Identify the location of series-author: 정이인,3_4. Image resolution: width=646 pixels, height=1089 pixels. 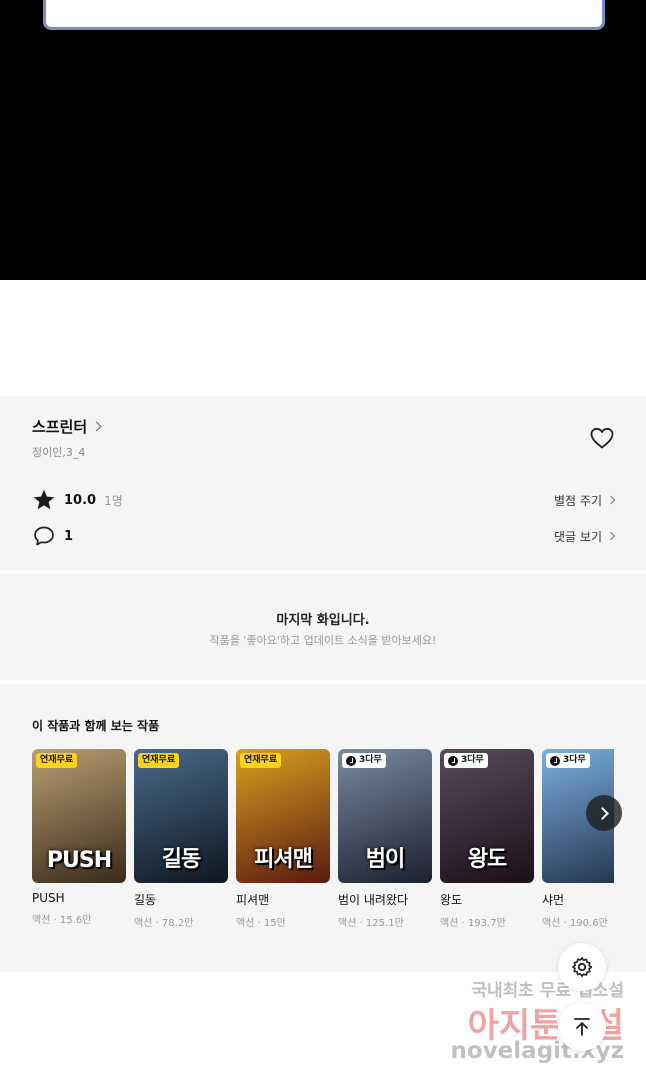
(59, 452).